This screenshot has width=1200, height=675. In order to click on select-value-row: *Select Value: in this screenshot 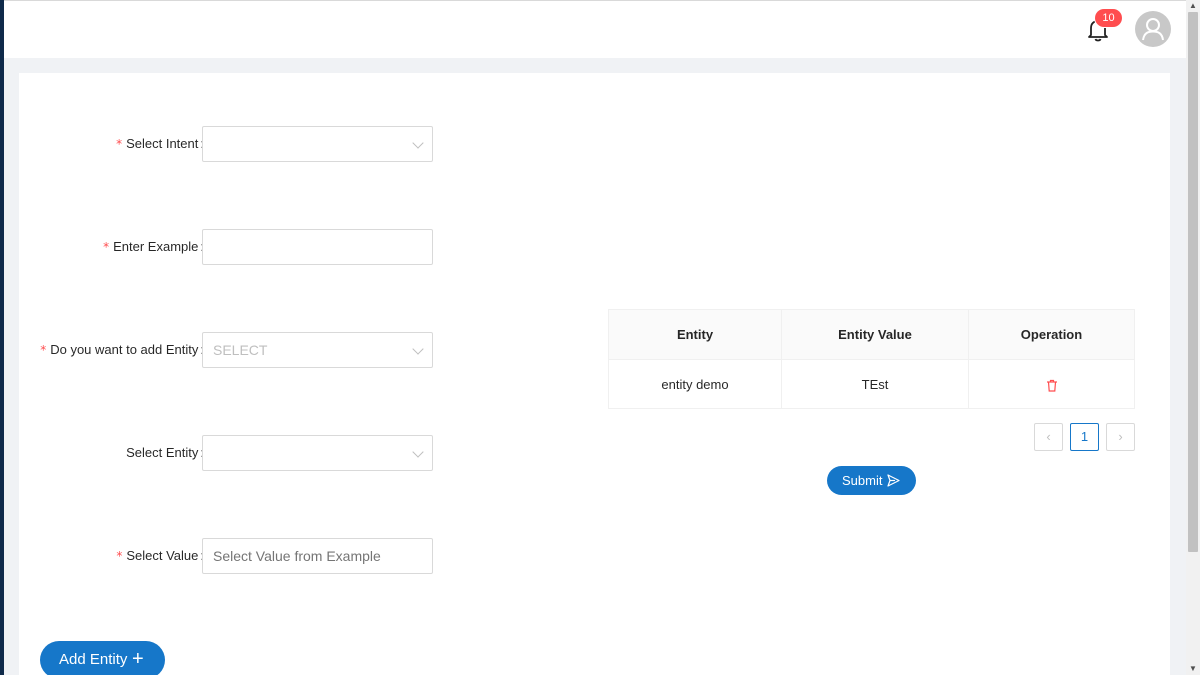, I will do `click(239, 556)`.